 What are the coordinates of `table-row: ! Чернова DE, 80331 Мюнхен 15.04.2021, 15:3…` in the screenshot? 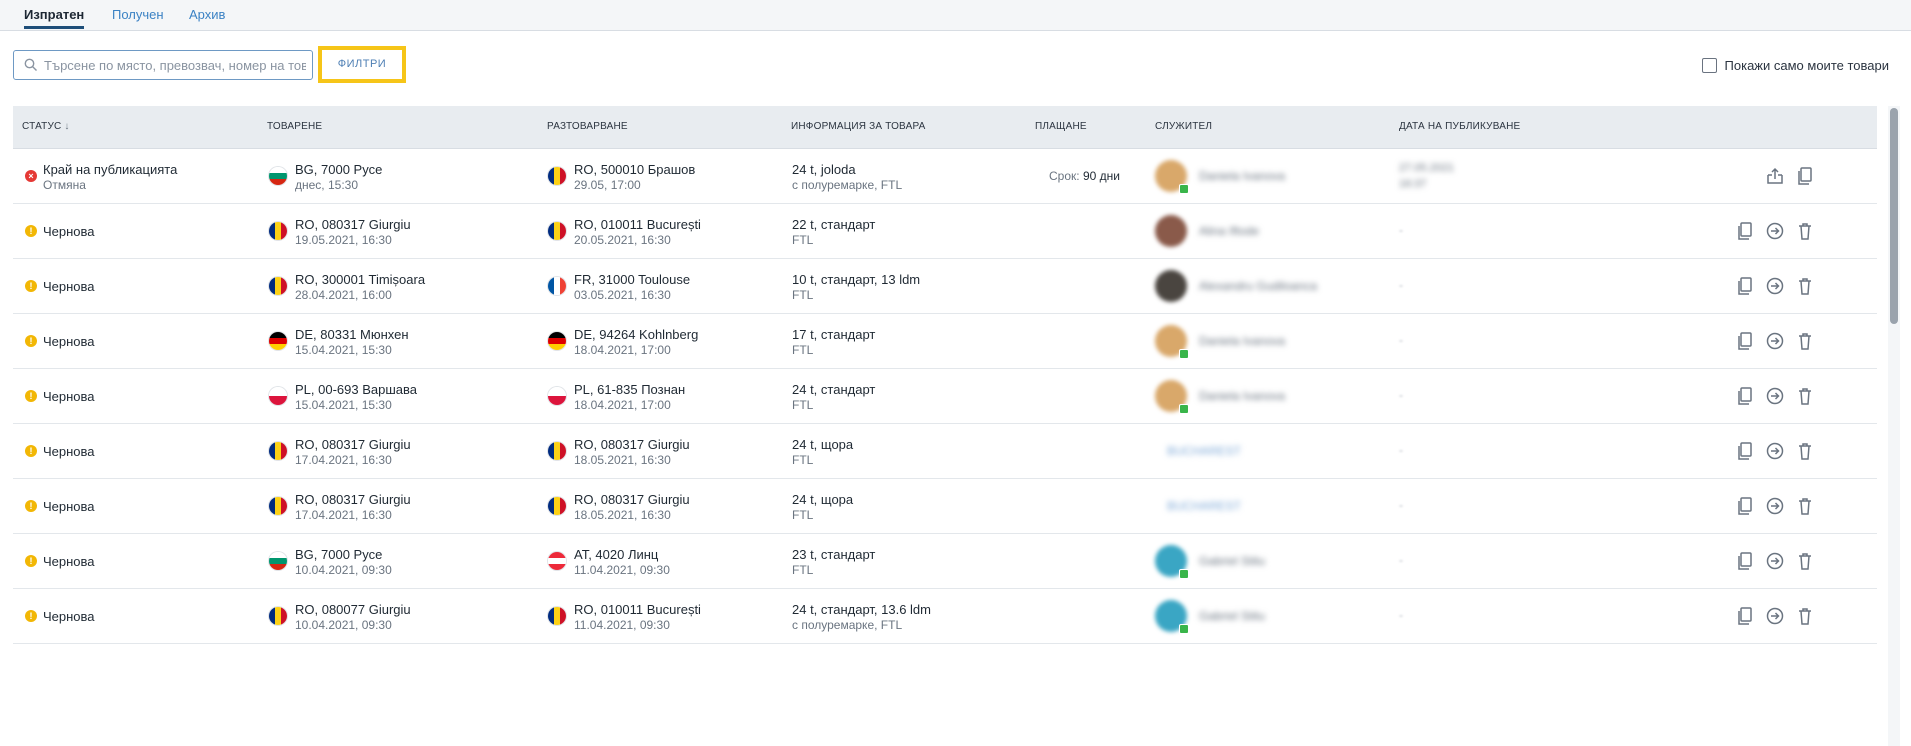 It's located at (945, 341).